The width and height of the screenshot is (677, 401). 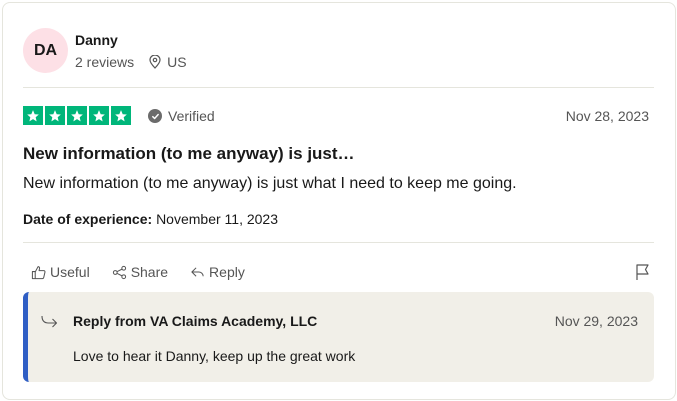 I want to click on reply-button: Reply, so click(x=217, y=272).